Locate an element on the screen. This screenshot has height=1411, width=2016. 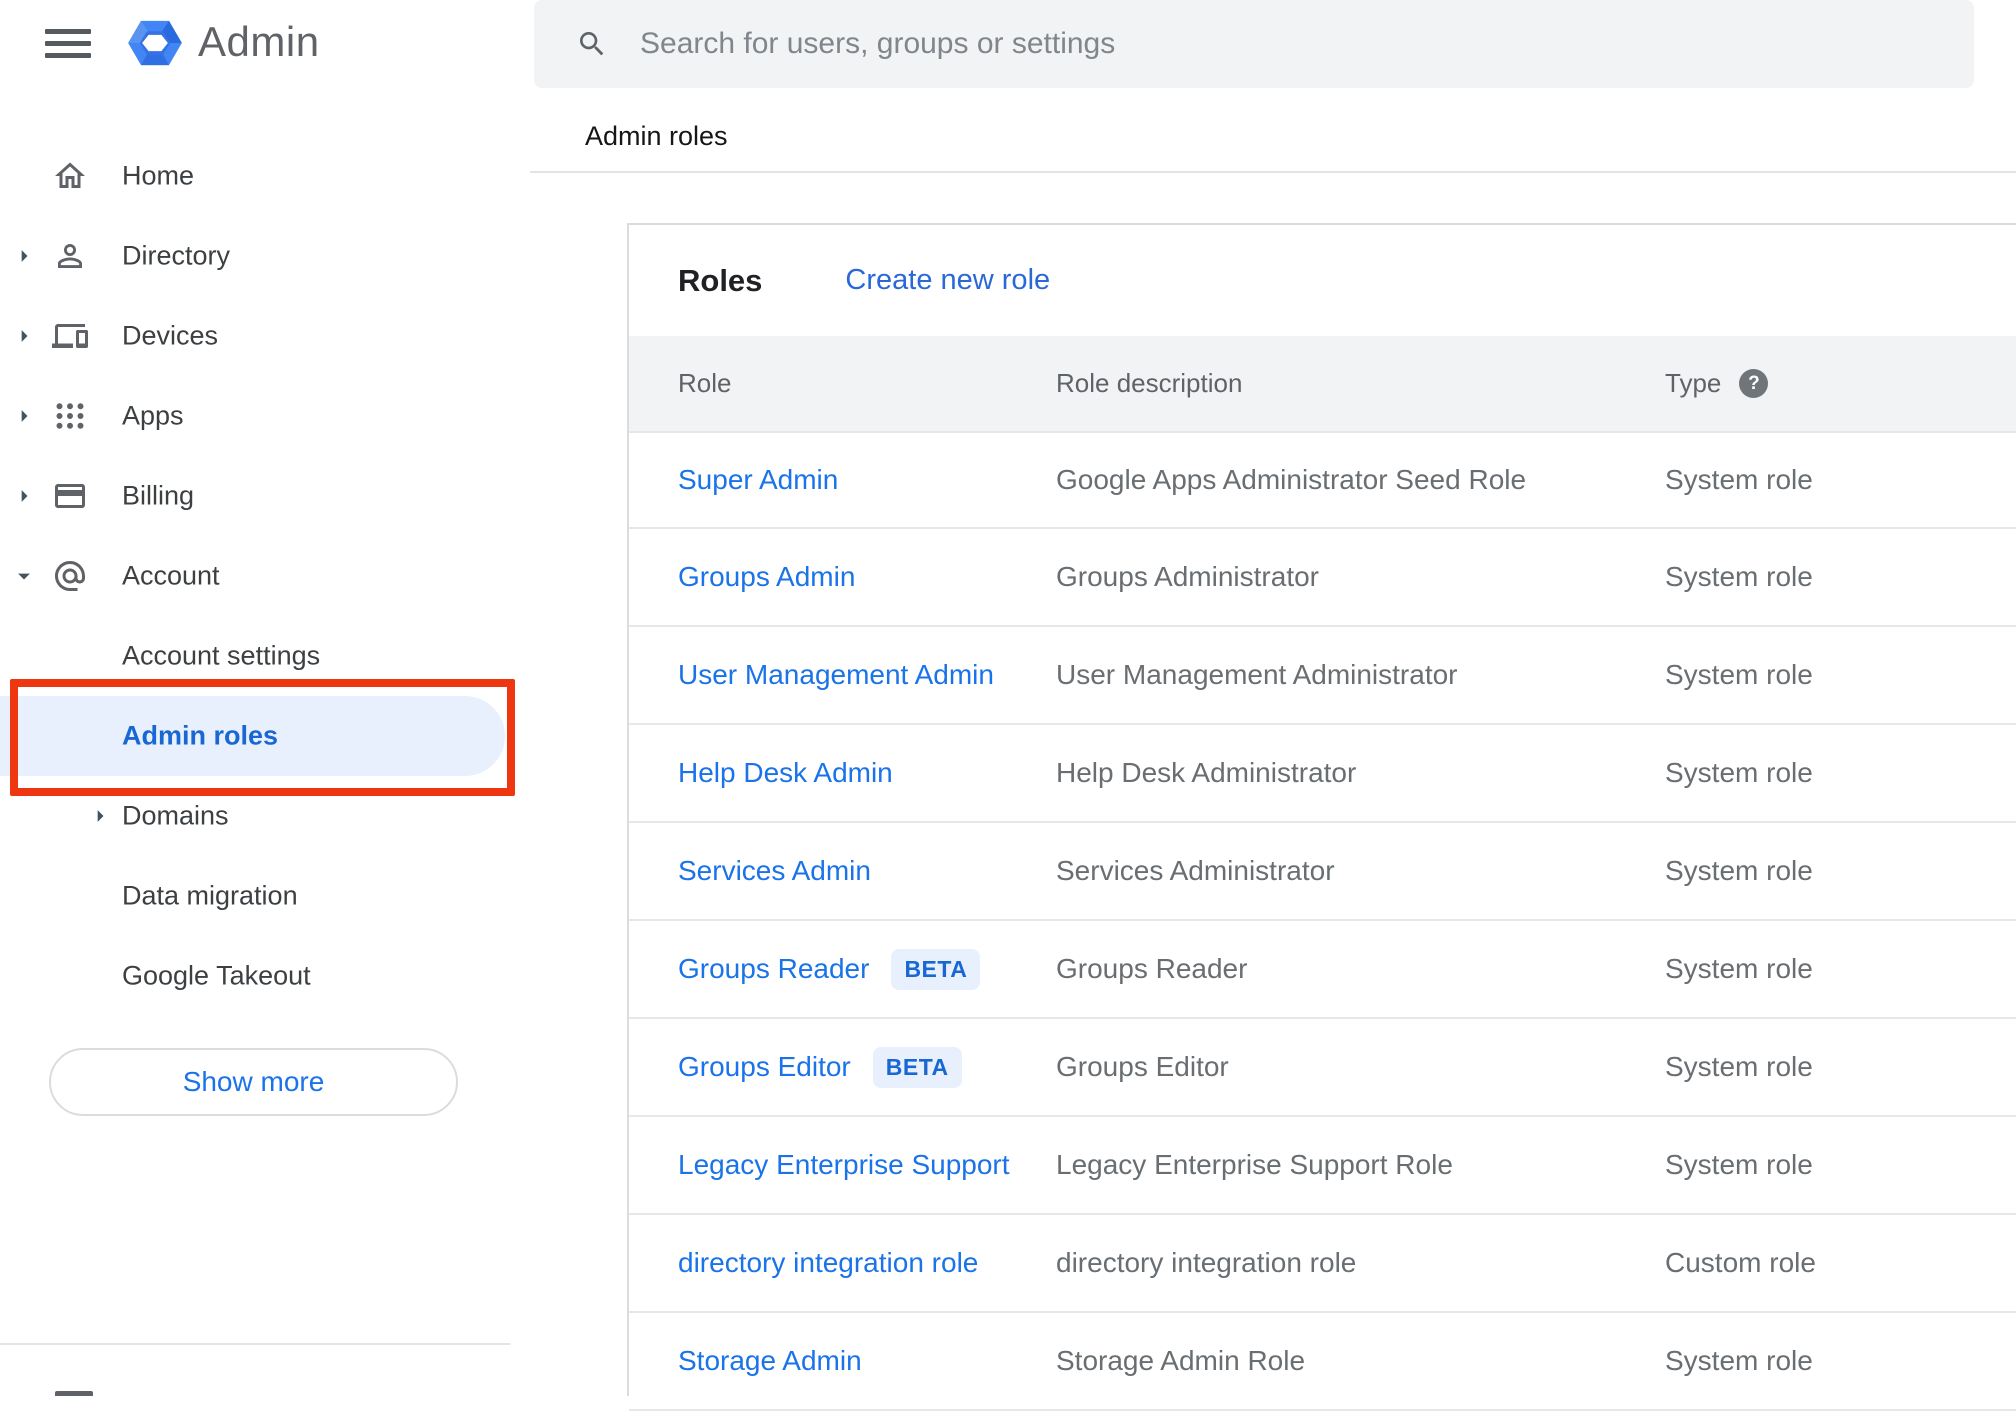
apps-icon is located at coordinates (70, 416).